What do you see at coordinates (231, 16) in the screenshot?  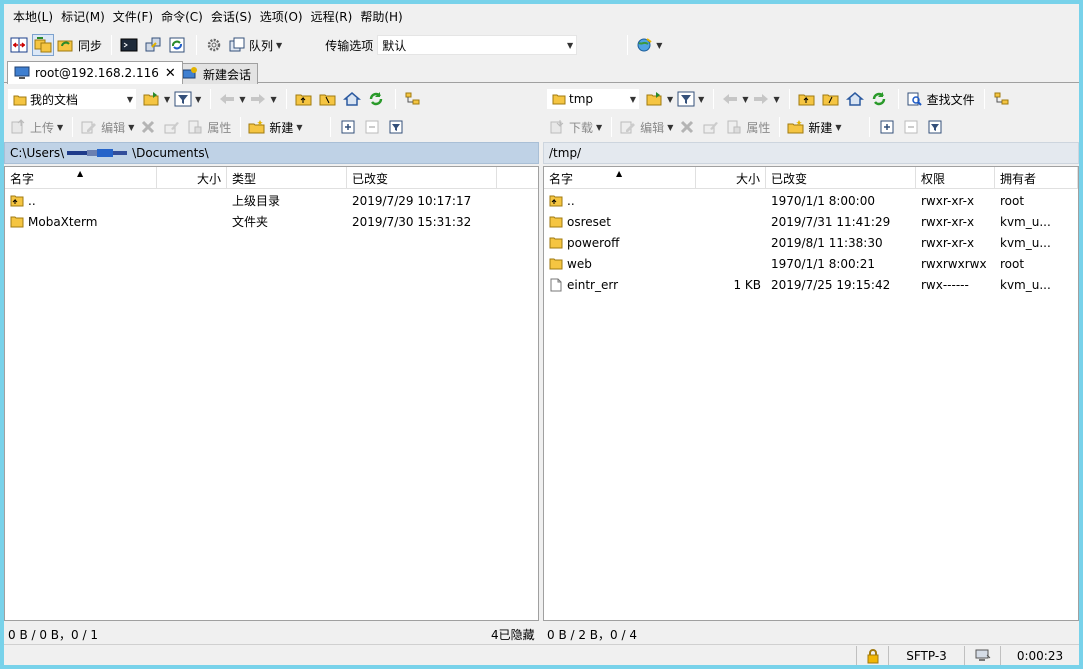 I see `menu-session: 会话(S)` at bounding box center [231, 16].